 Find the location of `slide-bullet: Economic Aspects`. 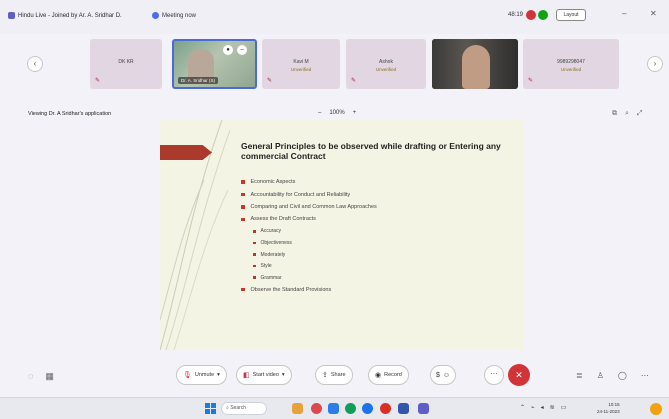

slide-bullet: Economic Aspects is located at coordinates (376, 182).